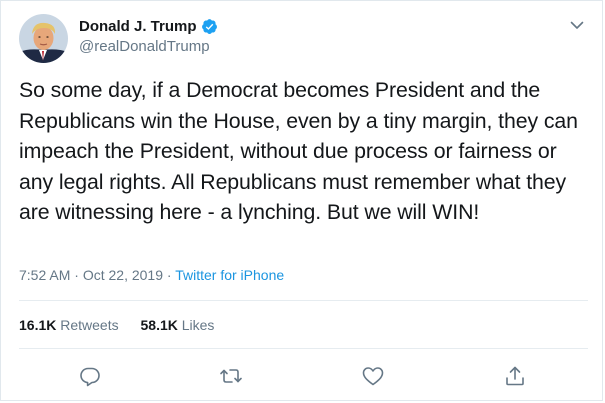 The width and height of the screenshot is (605, 403). What do you see at coordinates (229, 275) in the screenshot?
I see `tweet-source-link: Twitter for iPhone` at bounding box center [229, 275].